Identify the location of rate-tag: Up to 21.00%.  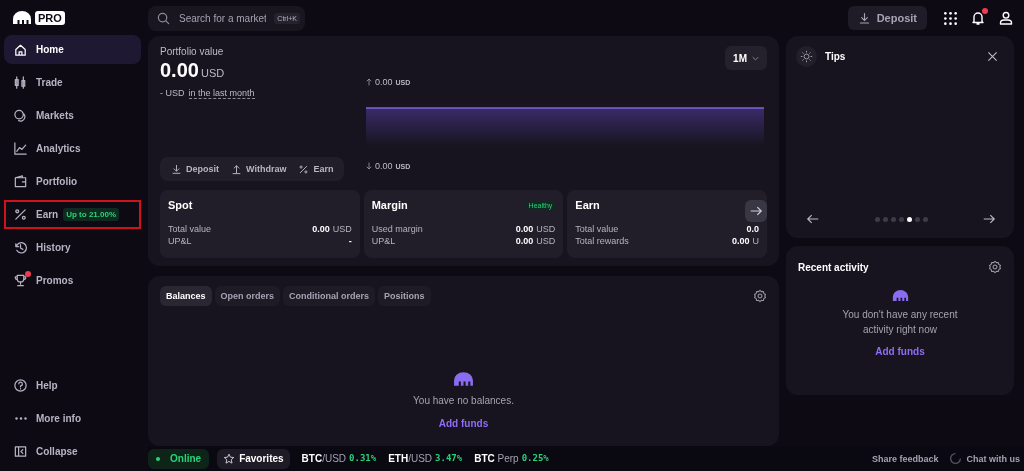
(91, 214).